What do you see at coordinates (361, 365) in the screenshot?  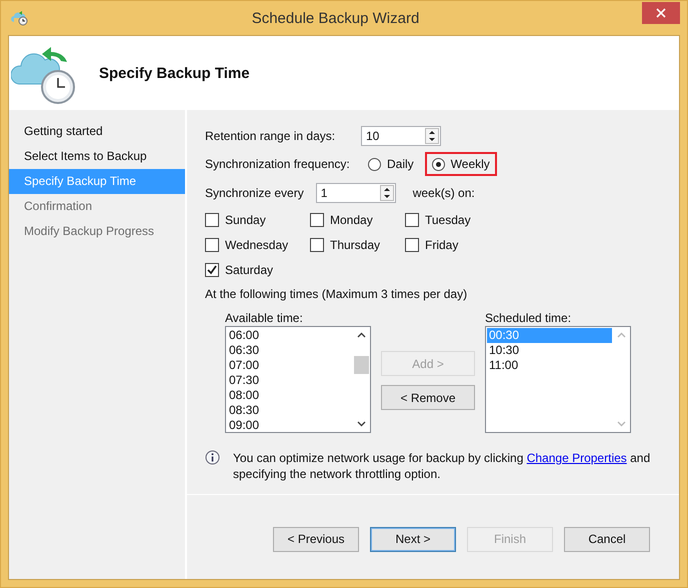 I see `scroll-thumb` at bounding box center [361, 365].